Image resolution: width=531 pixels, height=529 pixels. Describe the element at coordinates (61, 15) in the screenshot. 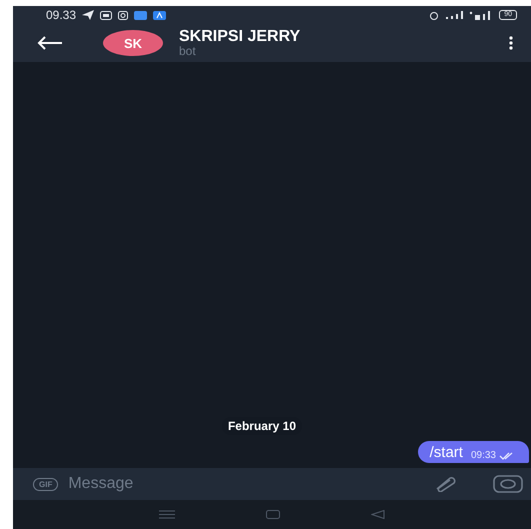

I see `status-time: 09.33` at that location.